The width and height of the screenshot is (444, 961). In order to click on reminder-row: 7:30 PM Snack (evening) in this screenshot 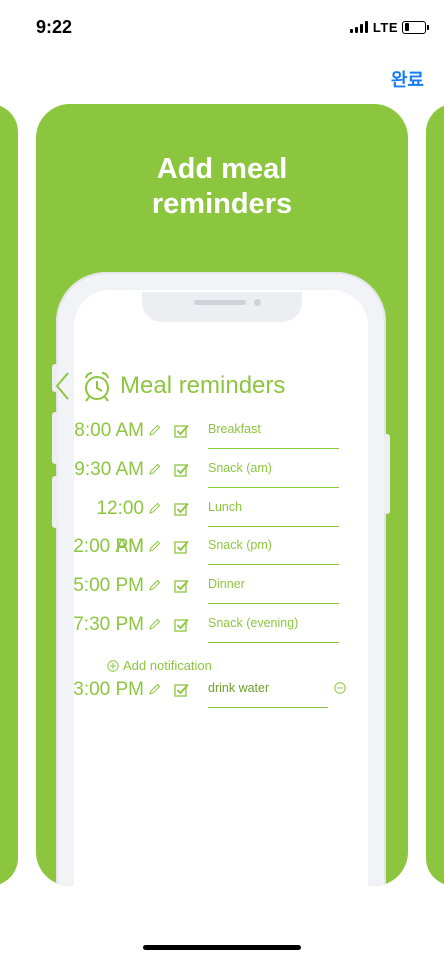, I will do `click(214, 625)`.